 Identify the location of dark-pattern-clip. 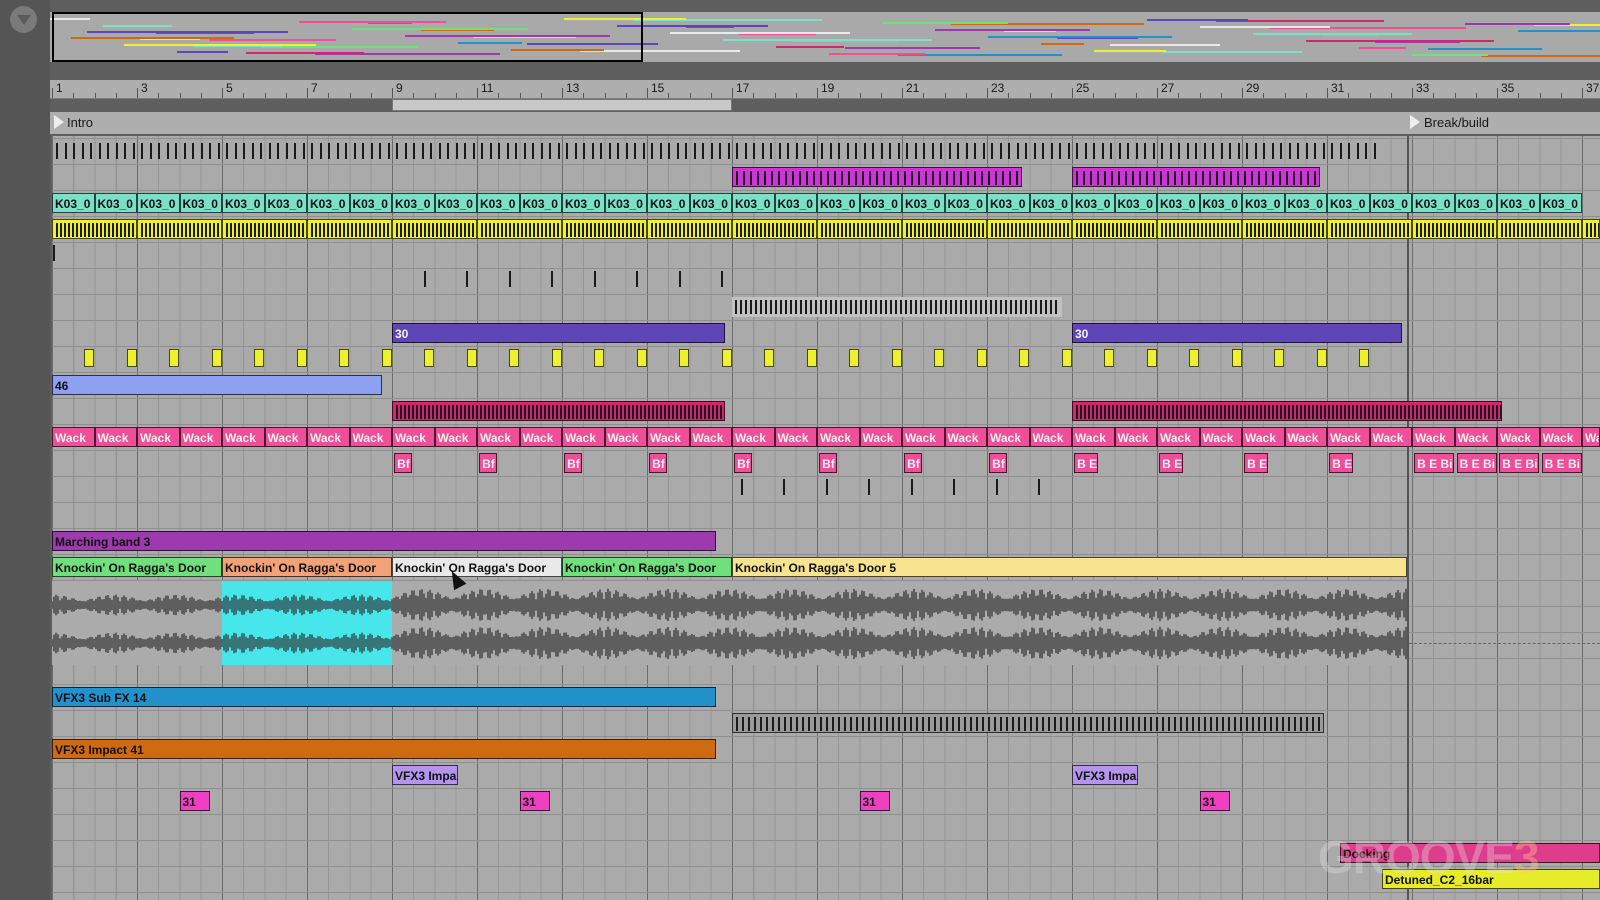
(1028, 723).